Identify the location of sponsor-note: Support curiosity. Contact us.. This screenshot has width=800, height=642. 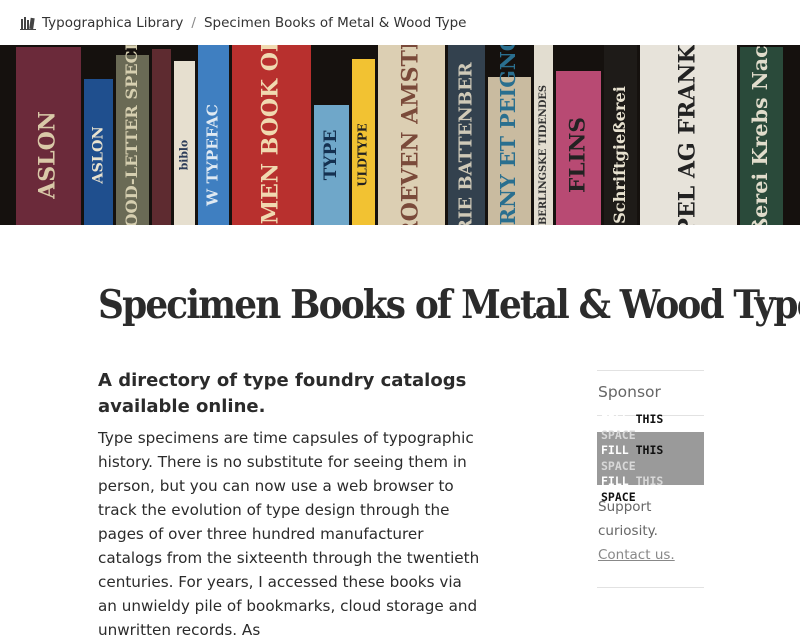
(650, 531).